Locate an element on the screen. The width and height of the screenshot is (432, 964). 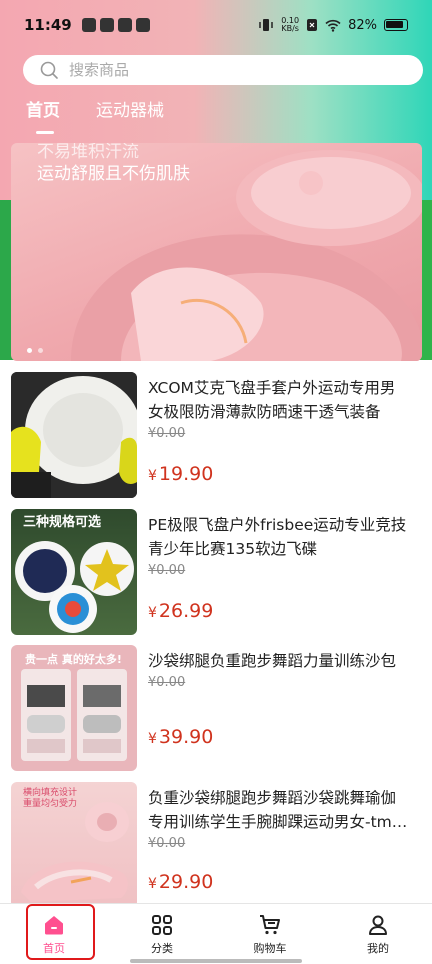
search-input is located at coordinates (219, 70).